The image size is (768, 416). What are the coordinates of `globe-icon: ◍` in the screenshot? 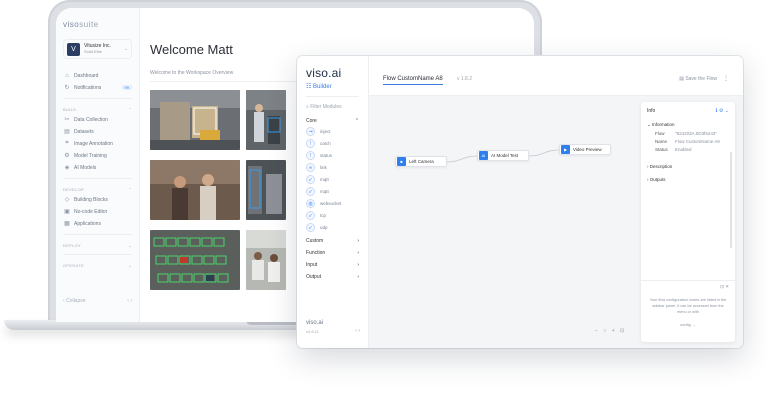 It's located at (310, 203).